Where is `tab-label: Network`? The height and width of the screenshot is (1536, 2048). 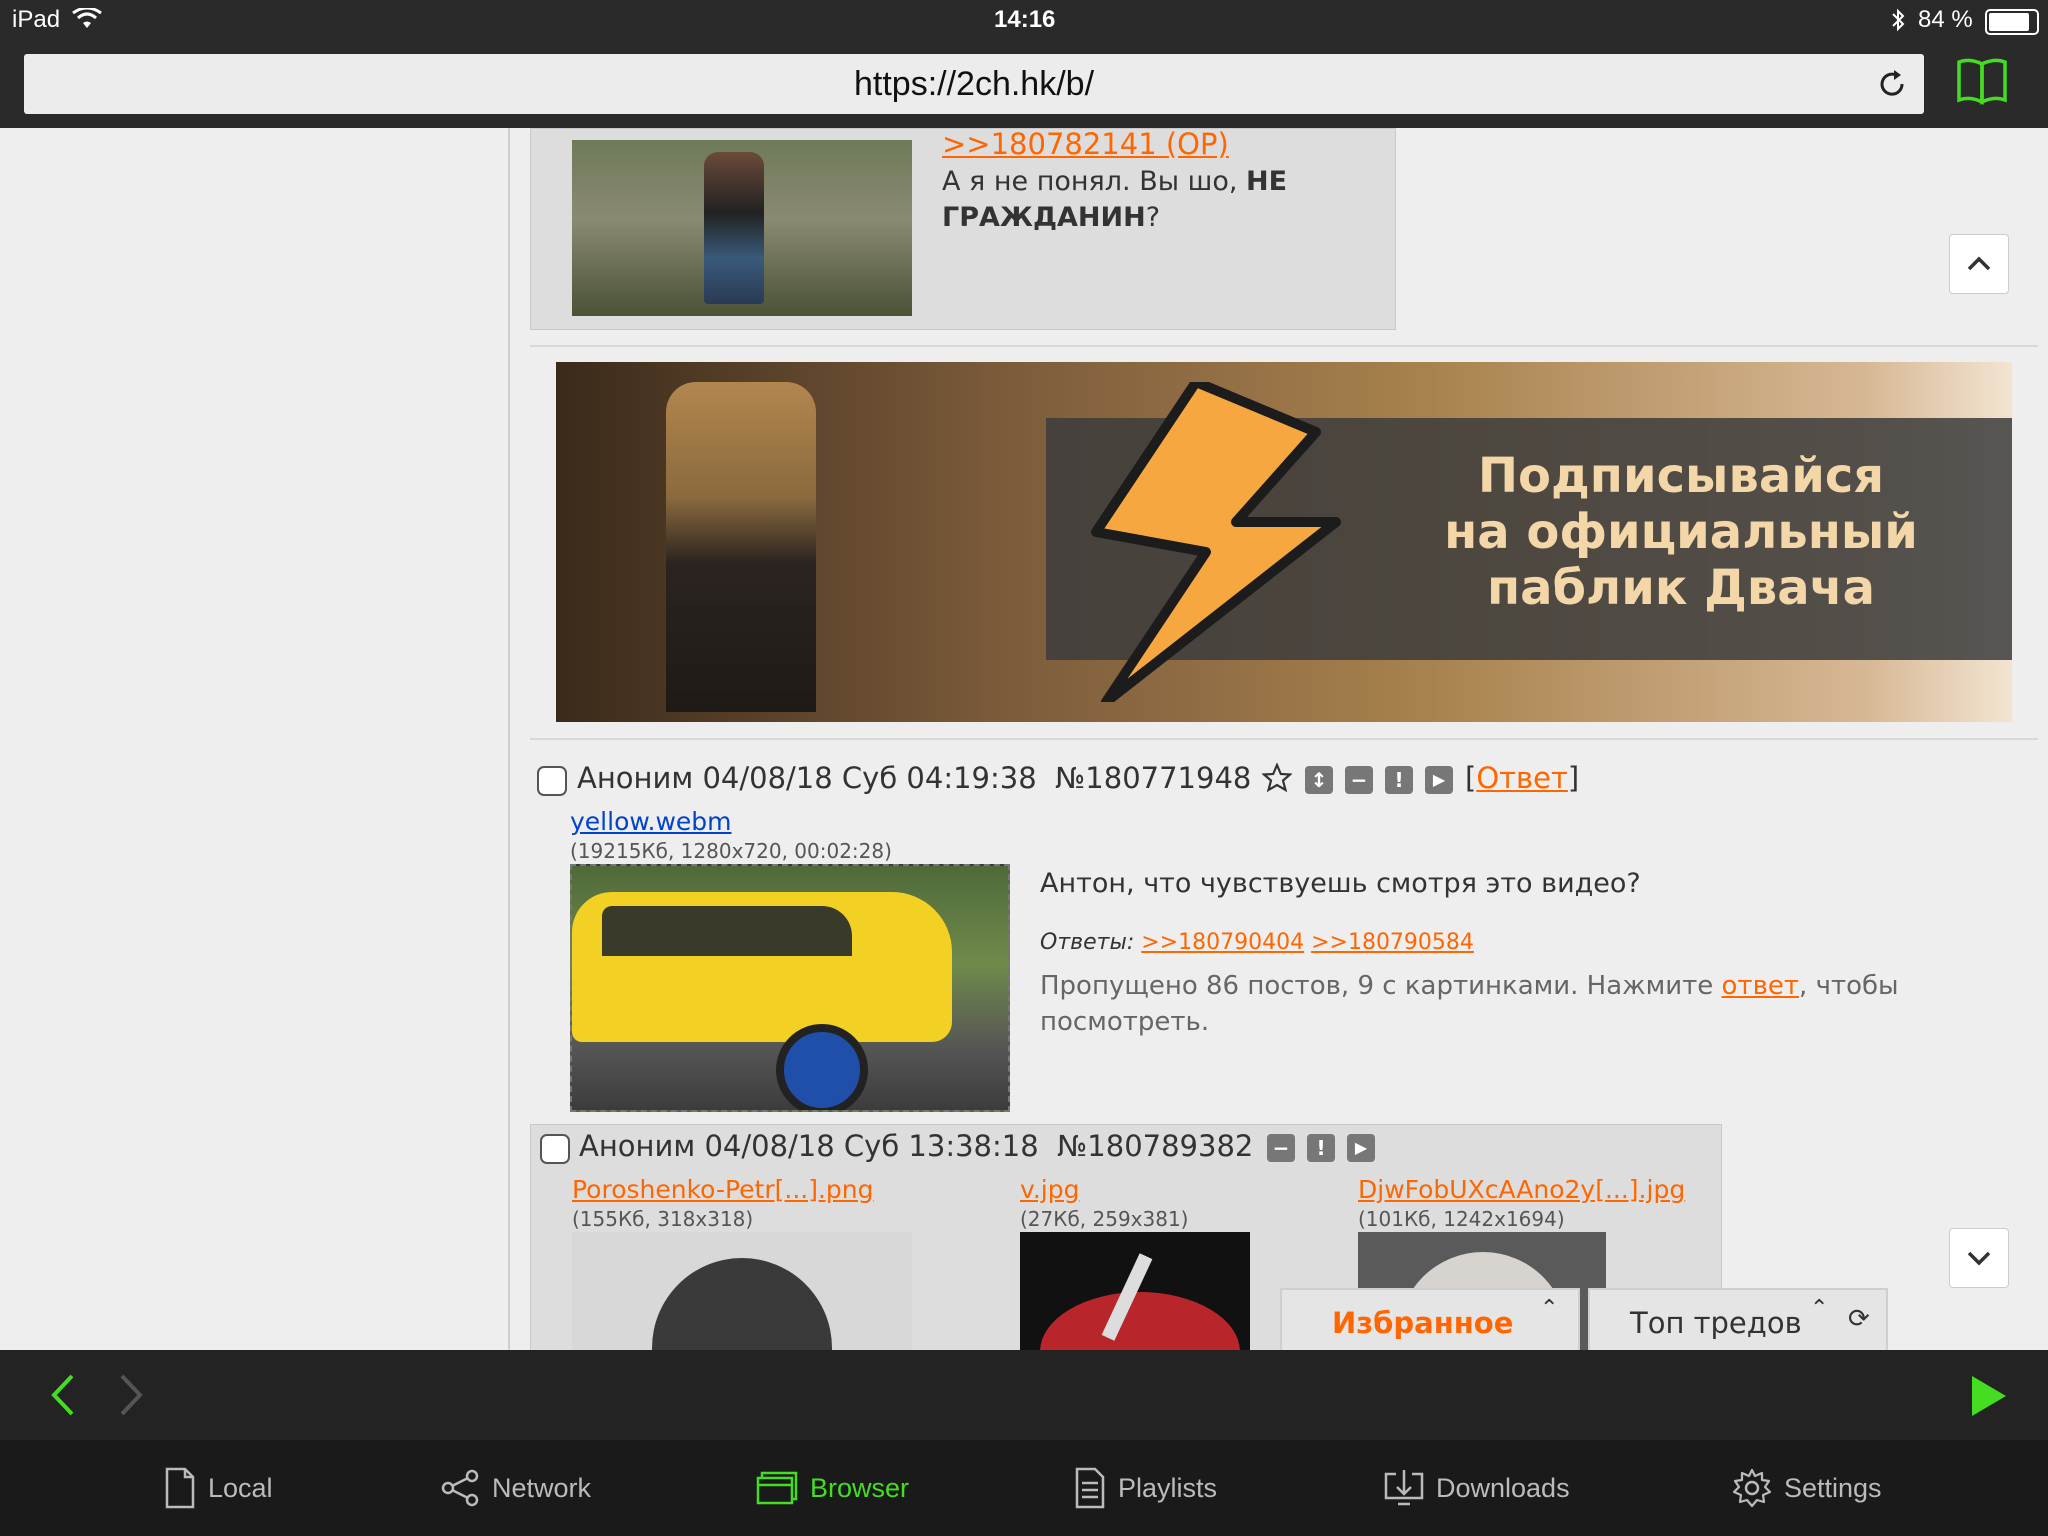
tab-label: Network is located at coordinates (542, 1487).